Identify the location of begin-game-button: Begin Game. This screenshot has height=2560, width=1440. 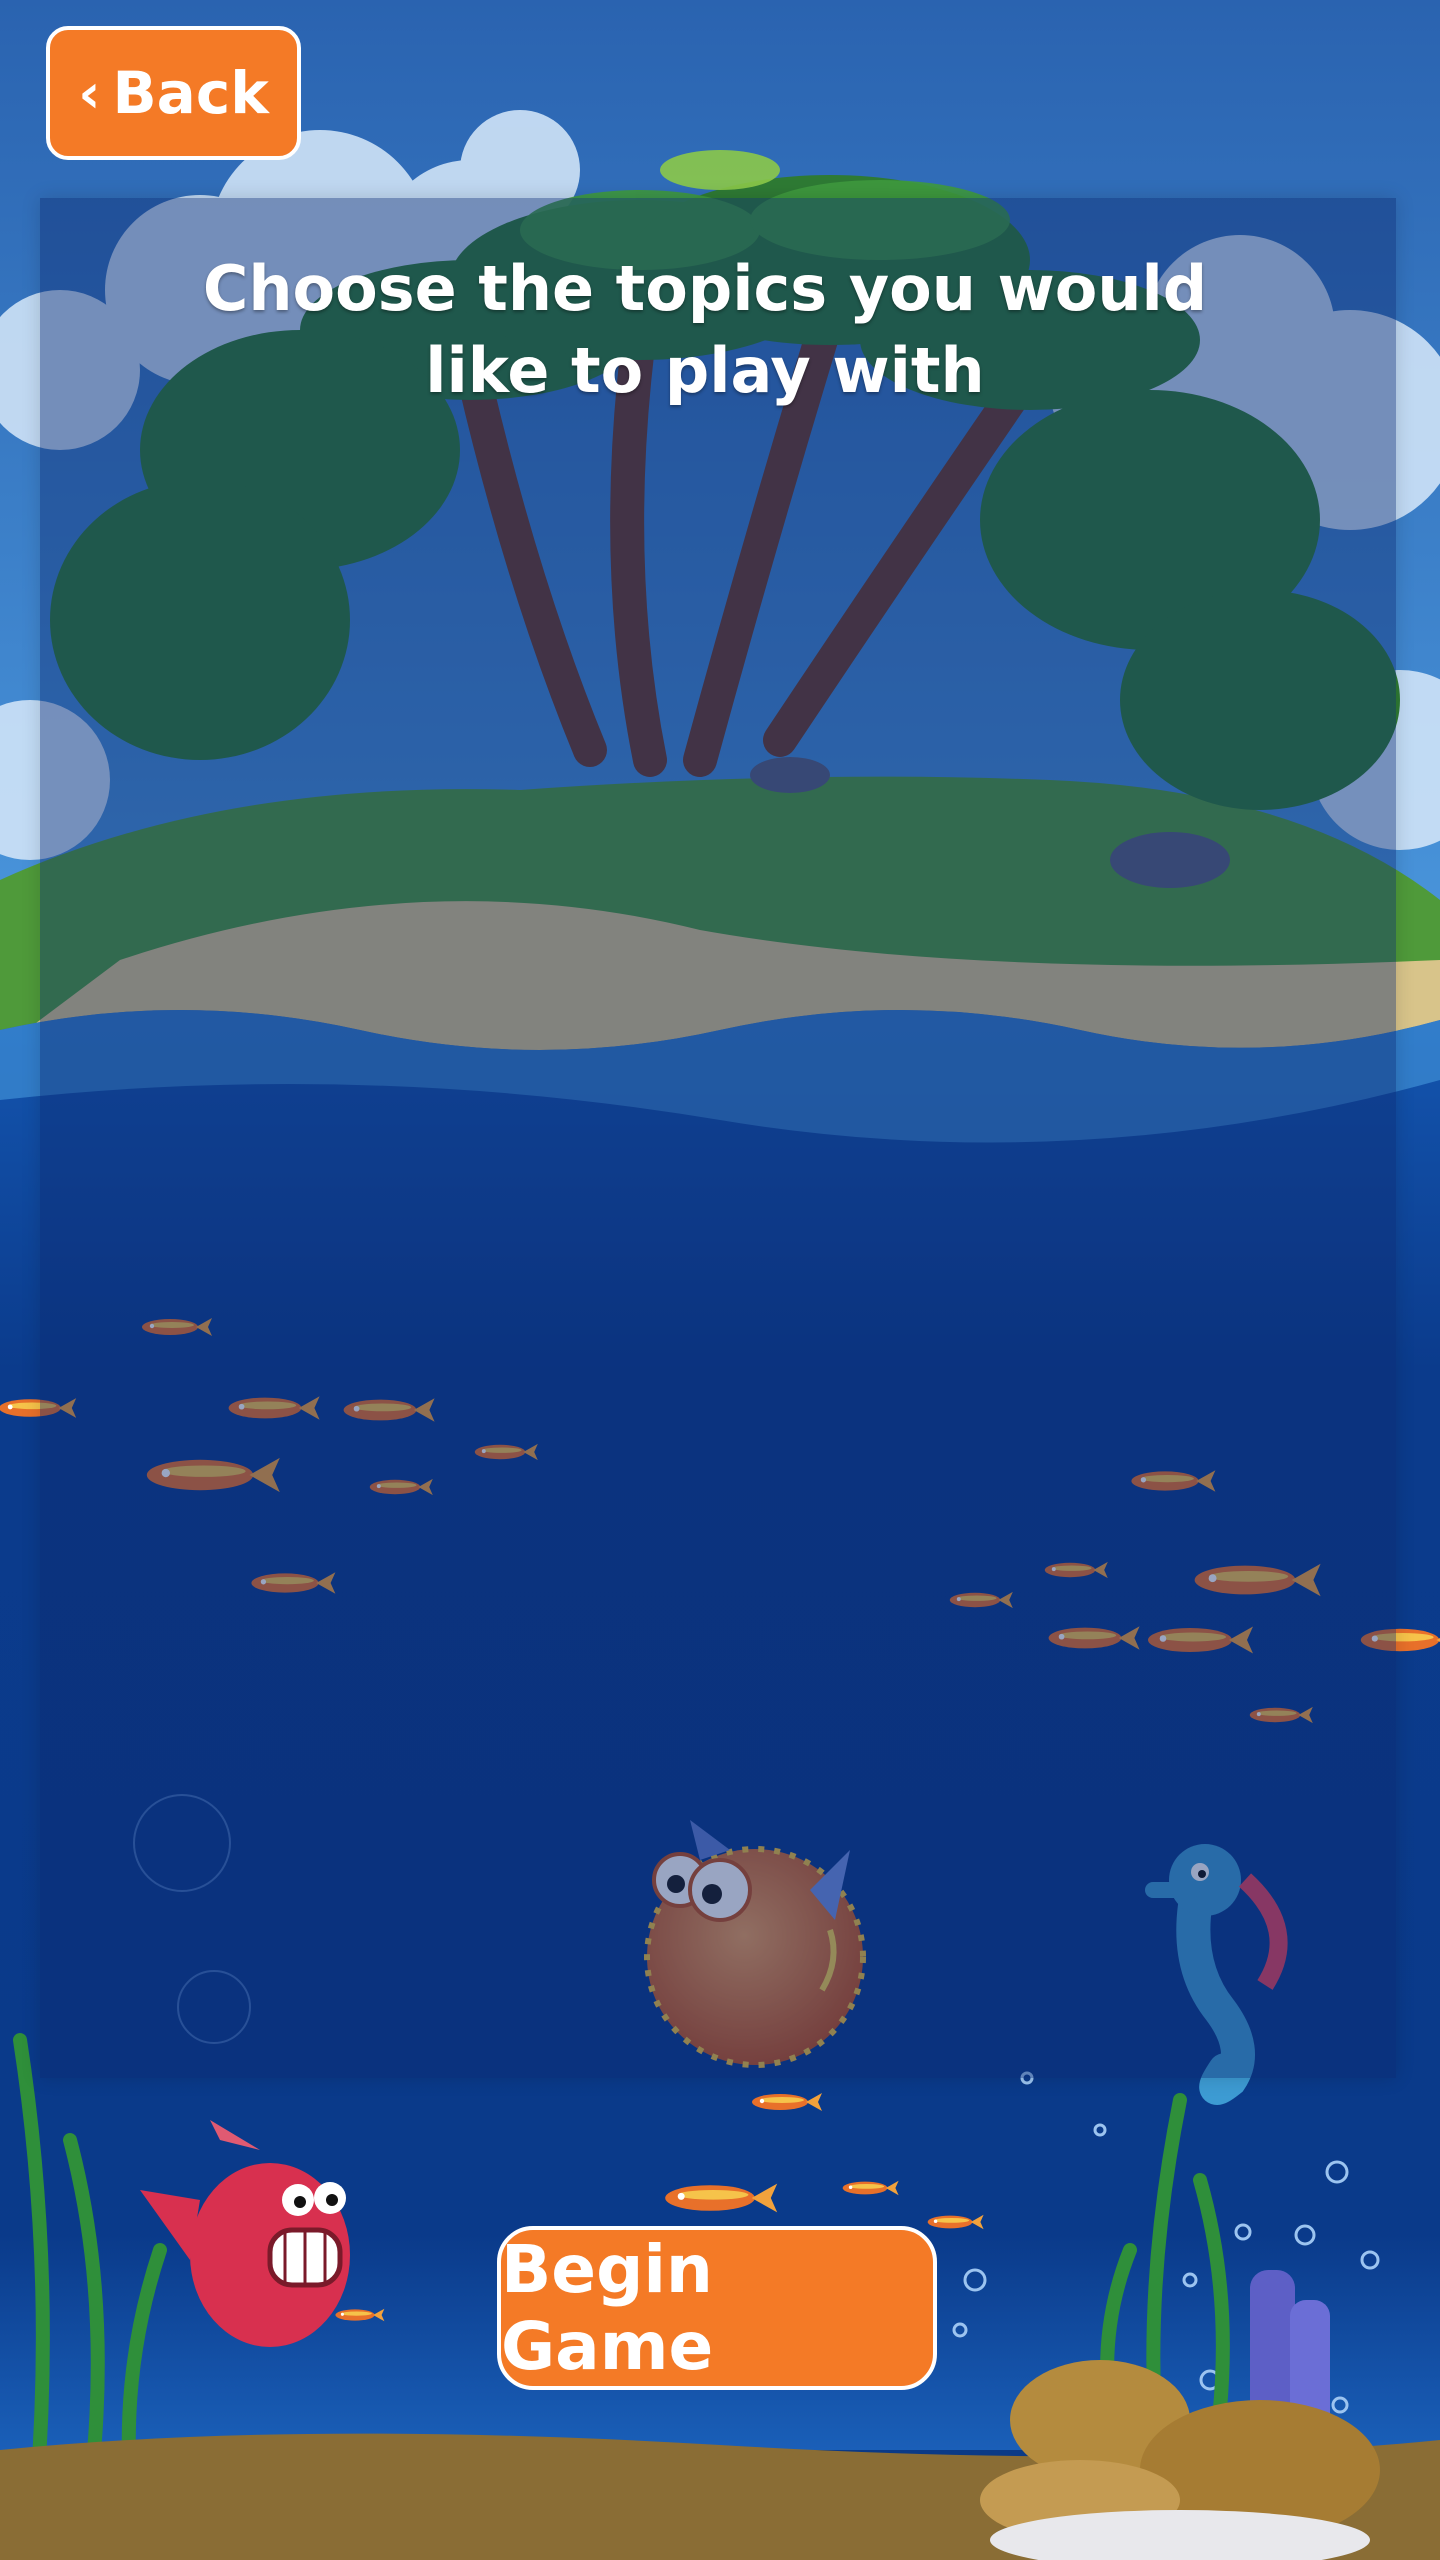
(717, 2308).